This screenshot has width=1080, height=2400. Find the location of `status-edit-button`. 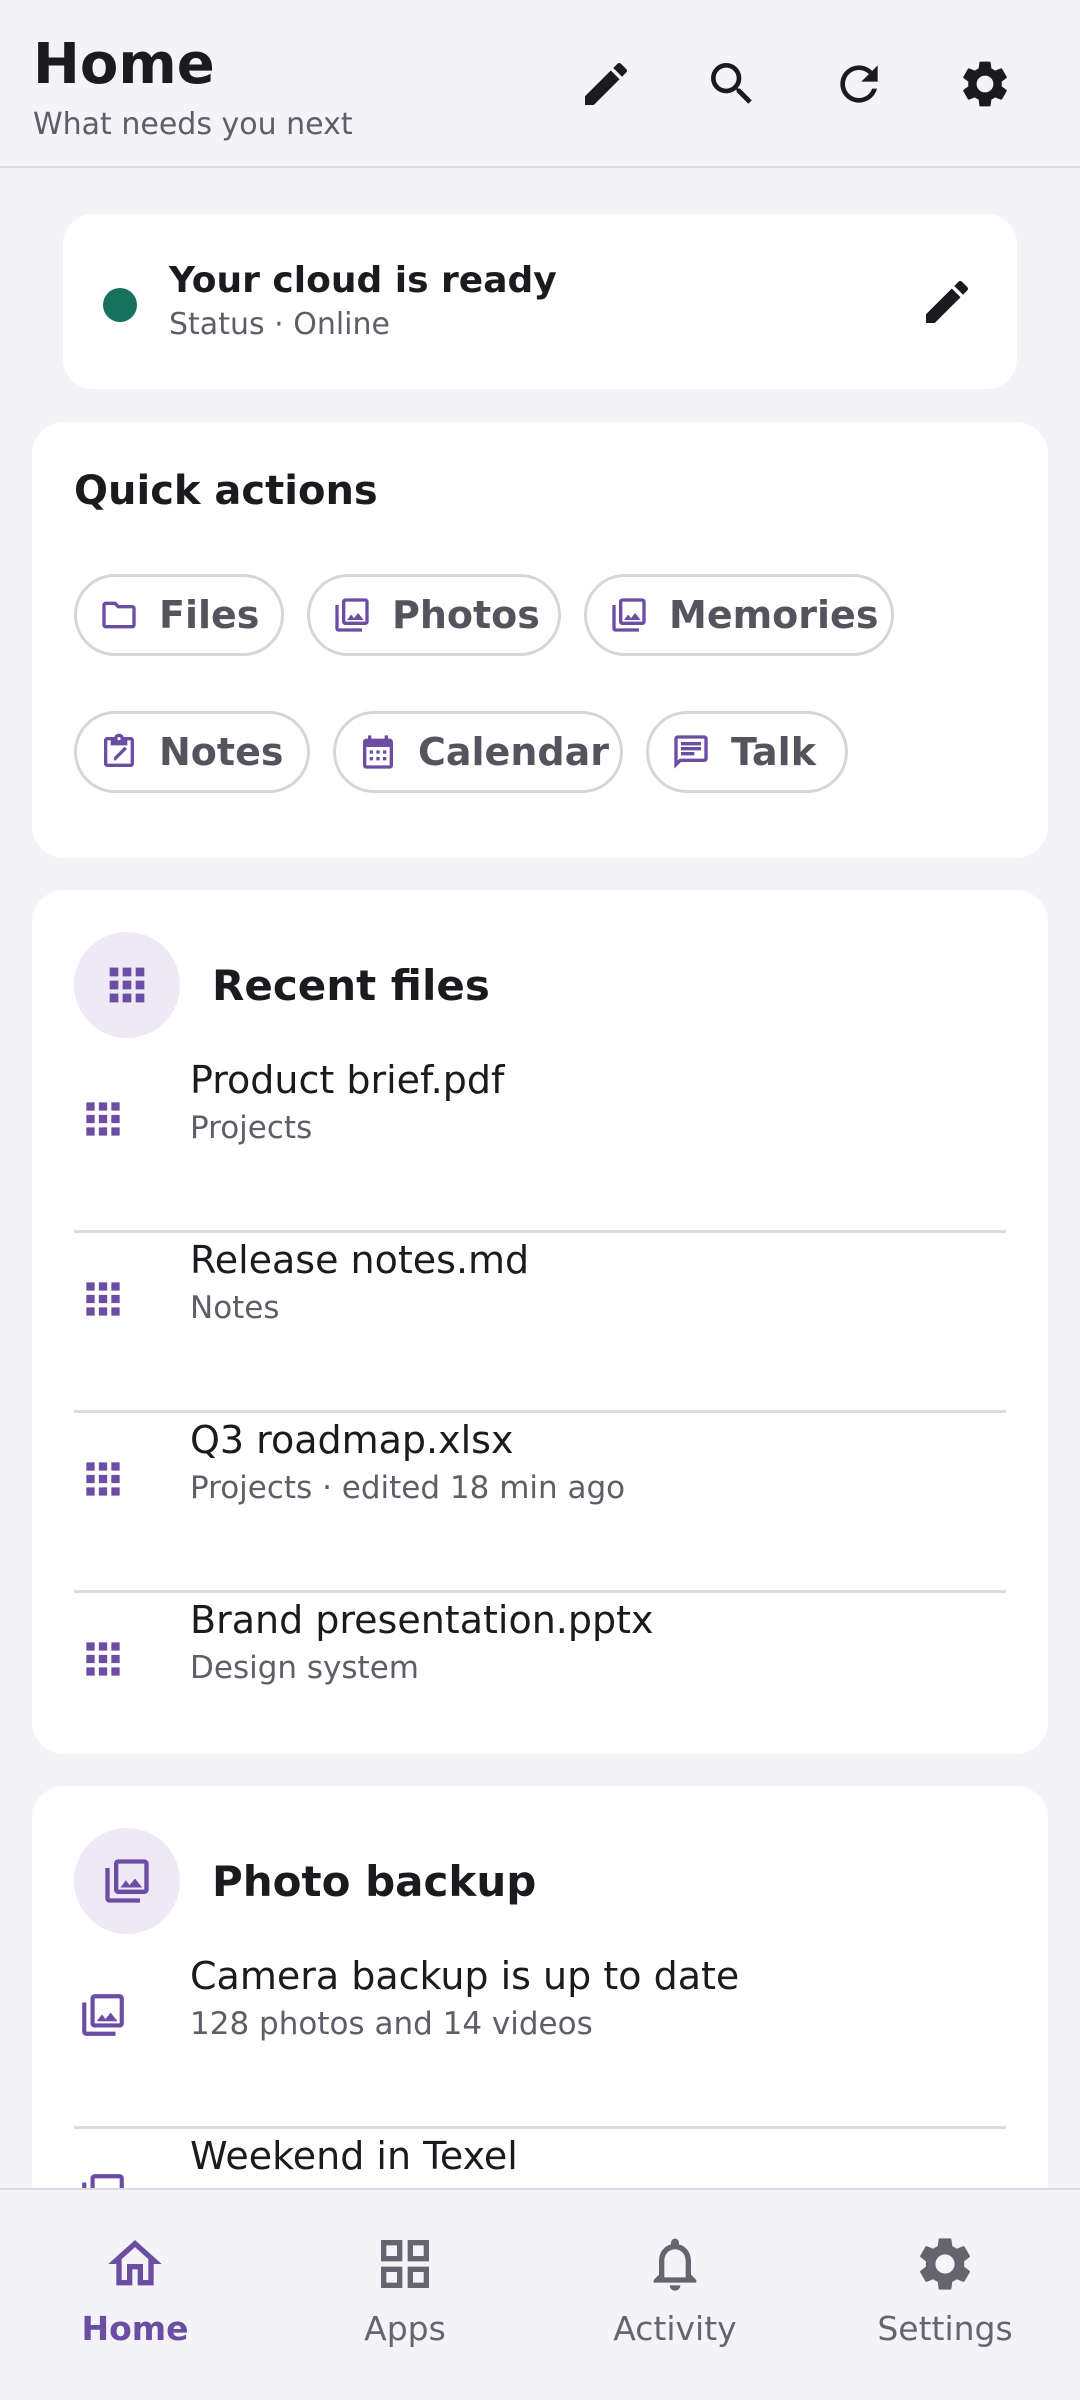

status-edit-button is located at coordinates (947, 302).